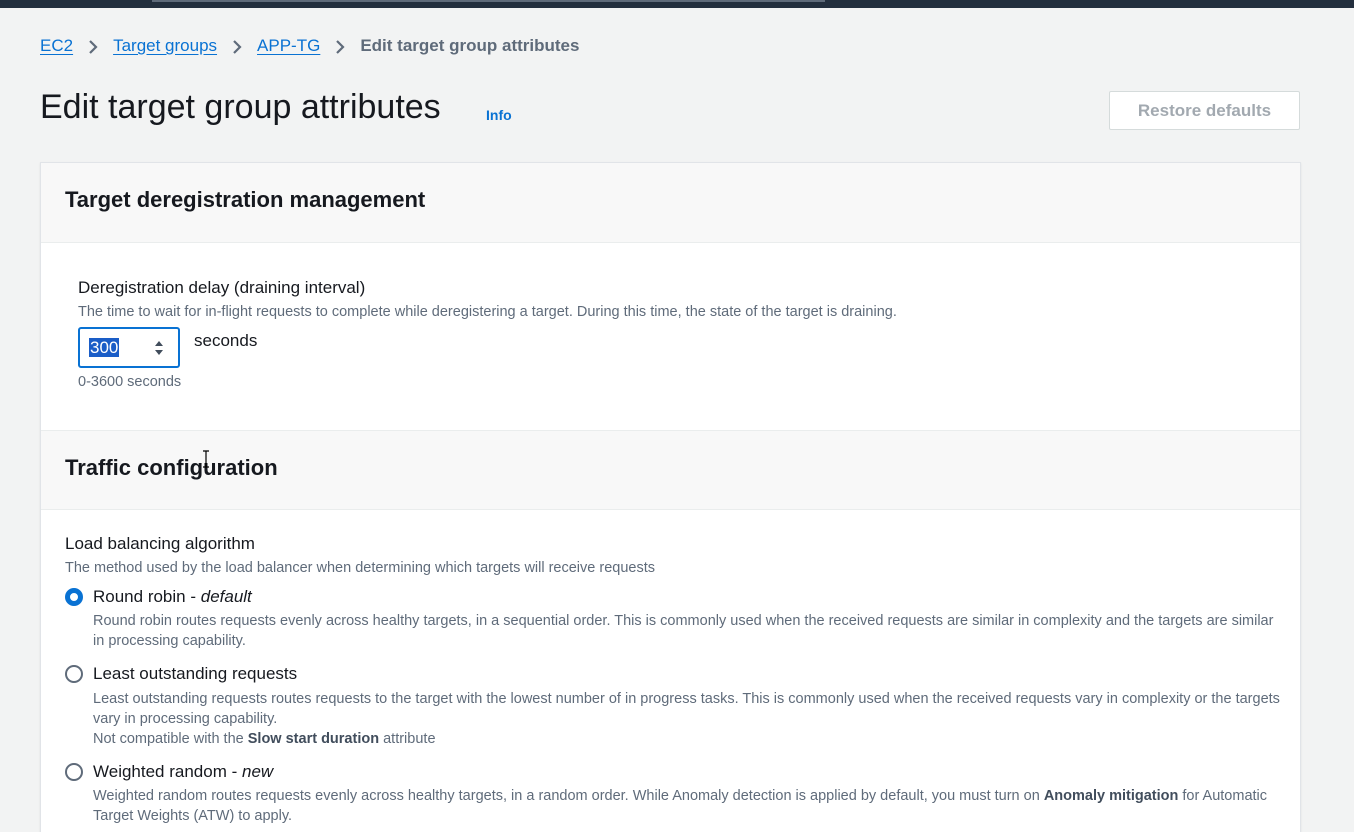 The width and height of the screenshot is (1354, 832). Describe the element at coordinates (165, 46) in the screenshot. I see `breadcrumb-target-groups-link: Target groups` at that location.